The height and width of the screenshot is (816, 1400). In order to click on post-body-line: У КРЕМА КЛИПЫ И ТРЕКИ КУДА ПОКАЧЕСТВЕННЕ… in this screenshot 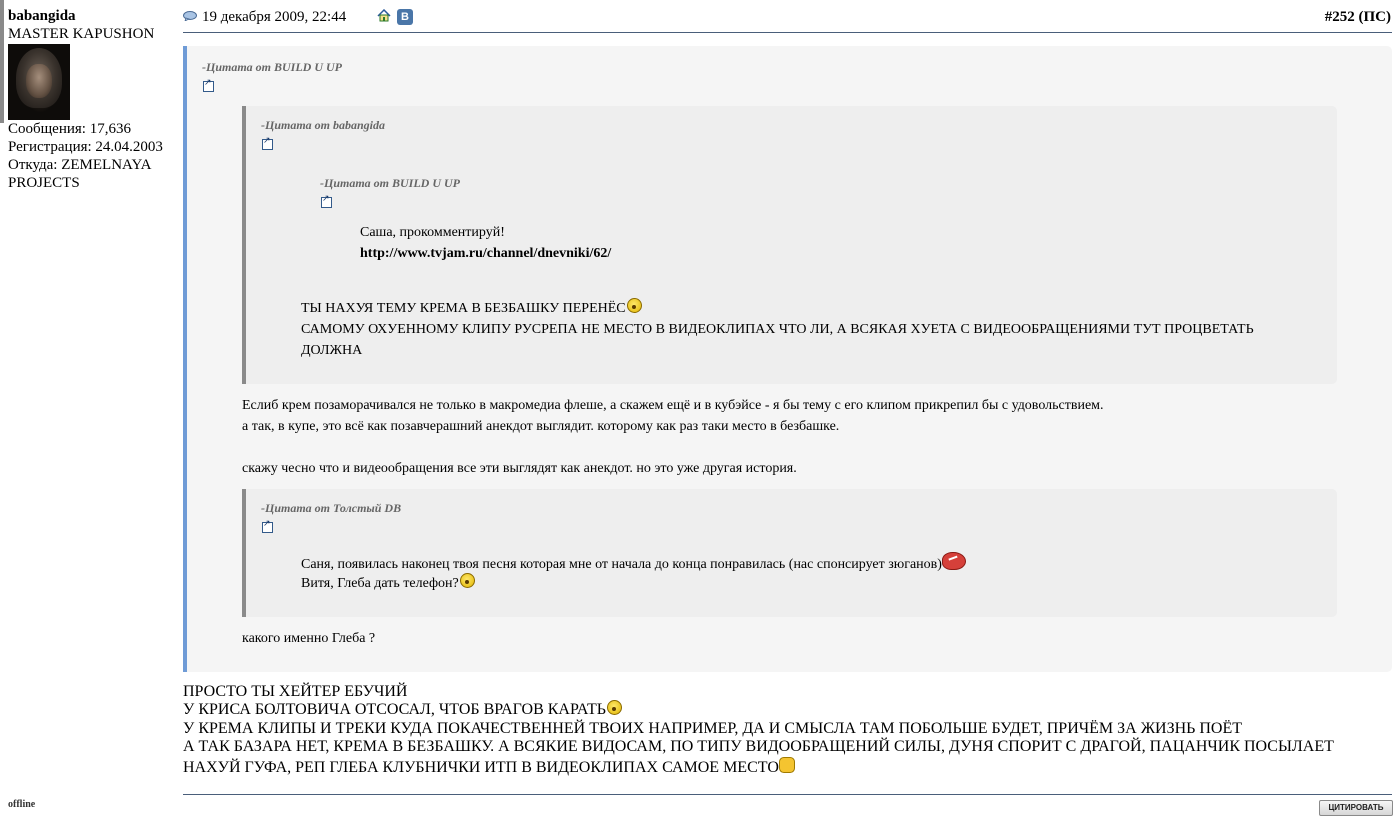, I will do `click(713, 728)`.